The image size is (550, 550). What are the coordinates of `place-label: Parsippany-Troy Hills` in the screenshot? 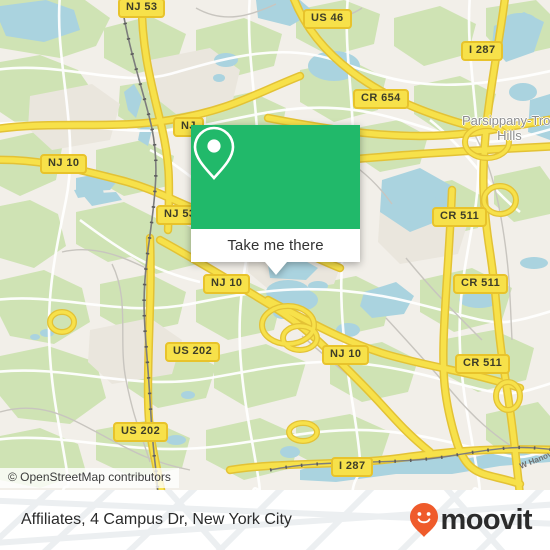 It's located at (506, 128).